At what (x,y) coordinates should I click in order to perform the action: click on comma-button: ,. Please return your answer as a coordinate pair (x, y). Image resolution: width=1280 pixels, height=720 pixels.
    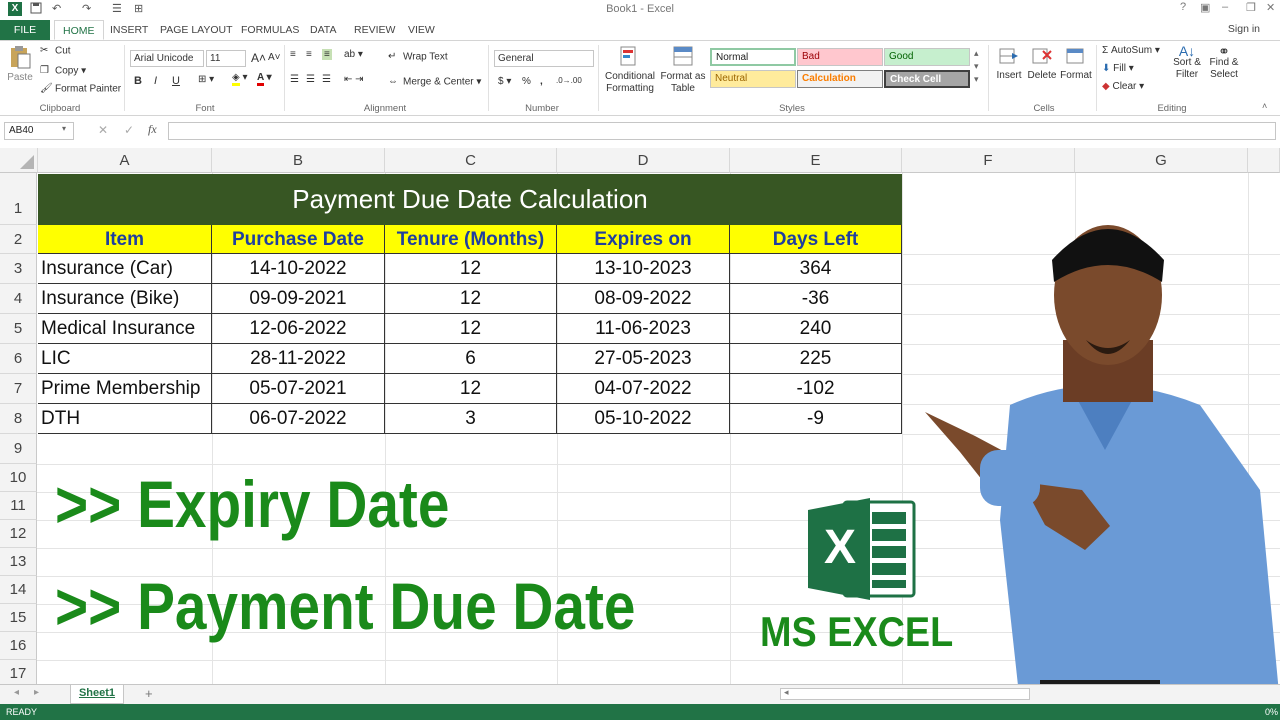
    Looking at the image, I should click on (541, 81).